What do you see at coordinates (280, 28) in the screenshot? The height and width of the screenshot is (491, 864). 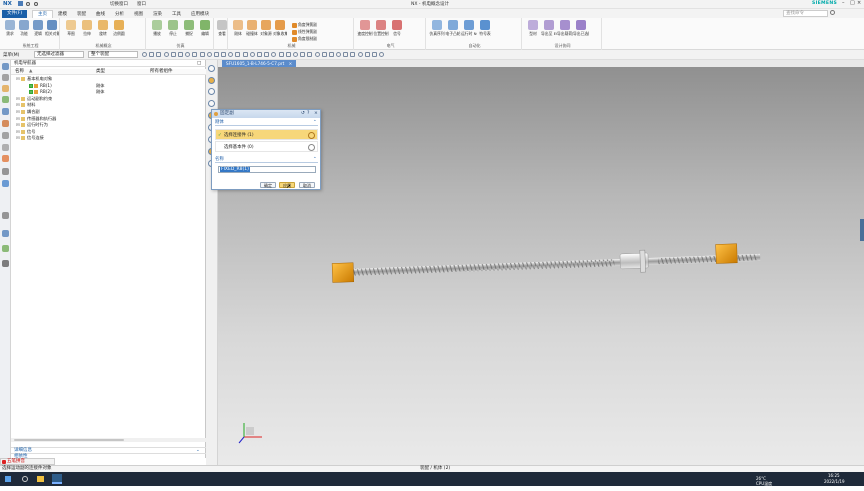 I see `ribbon-button-4-3: 对象收集器` at bounding box center [280, 28].